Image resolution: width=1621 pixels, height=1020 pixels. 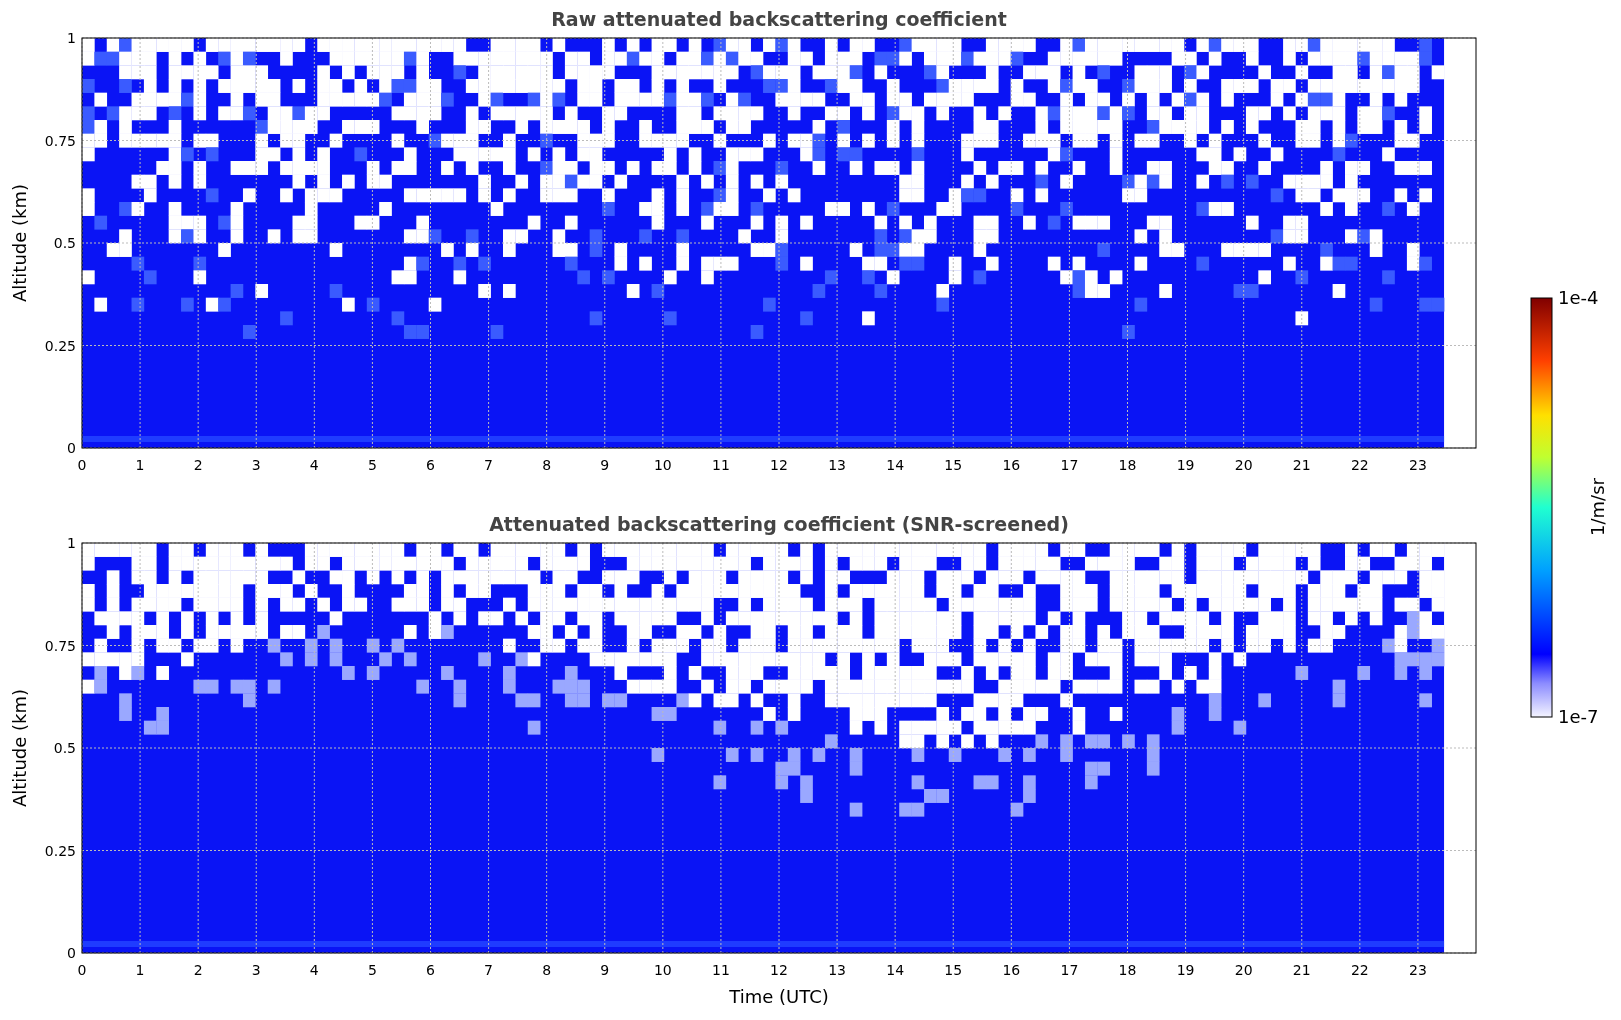 What do you see at coordinates (779, 996) in the screenshot?
I see `x-axis-label: Time (UTC)` at bounding box center [779, 996].